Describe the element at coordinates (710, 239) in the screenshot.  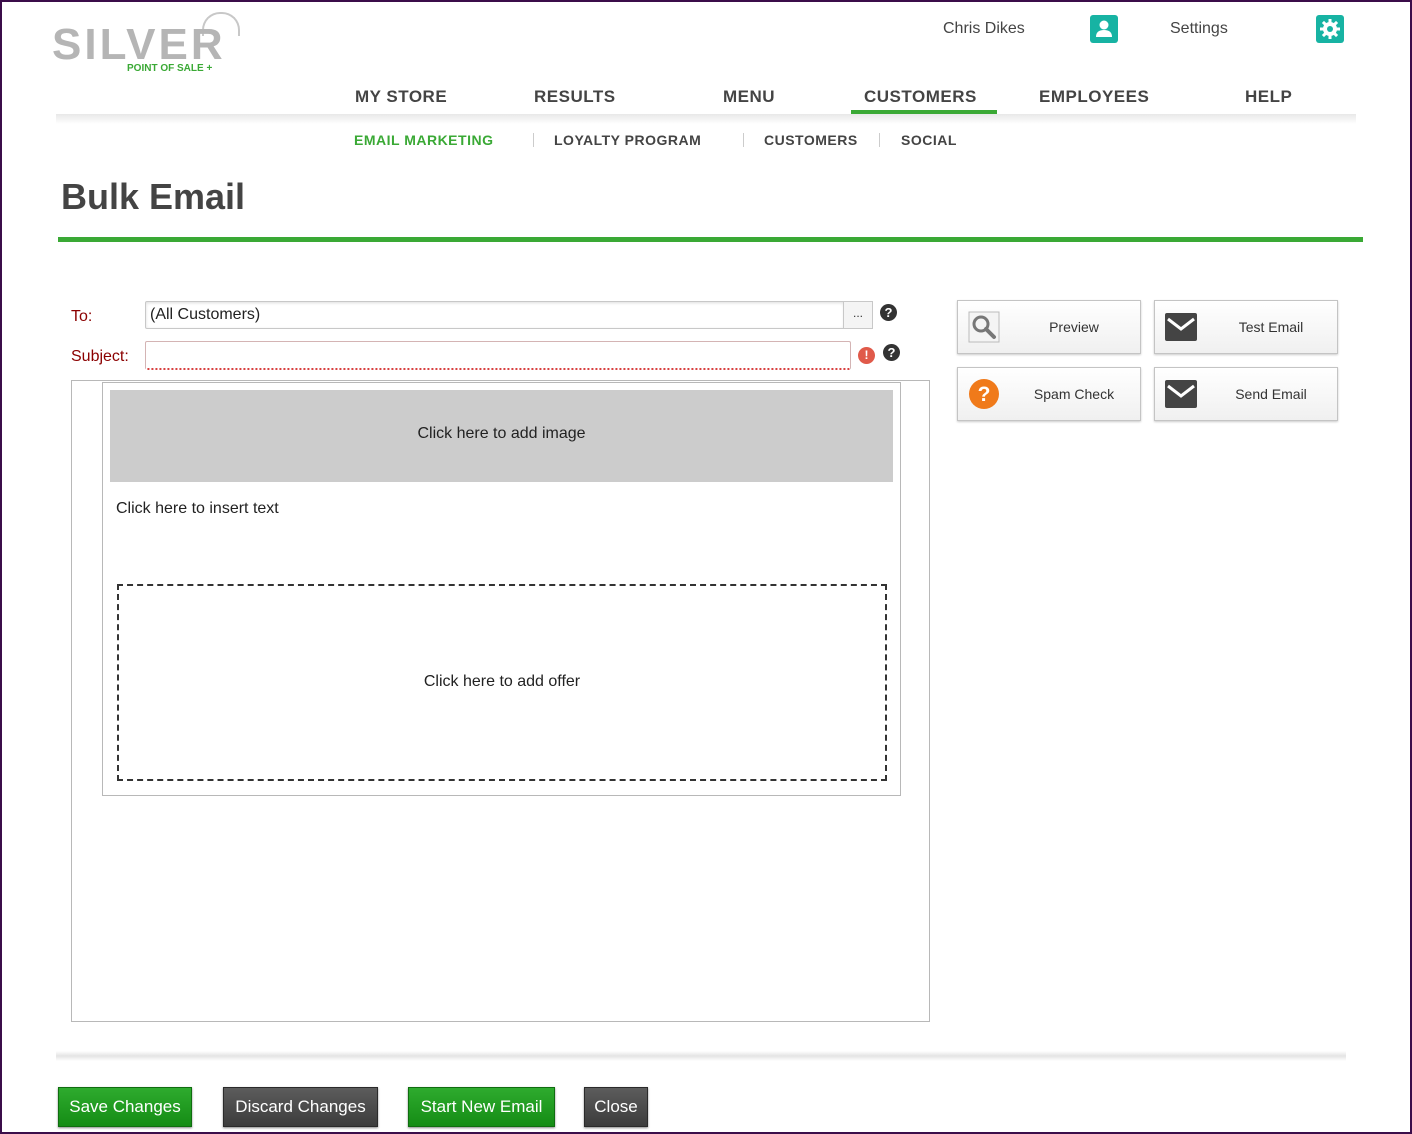
I see `title-divider` at that location.